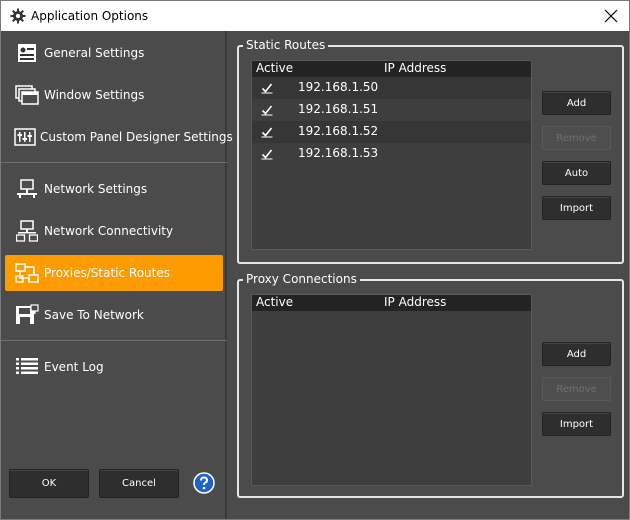 The width and height of the screenshot is (630, 520). I want to click on static-import-button: Import, so click(576, 208).